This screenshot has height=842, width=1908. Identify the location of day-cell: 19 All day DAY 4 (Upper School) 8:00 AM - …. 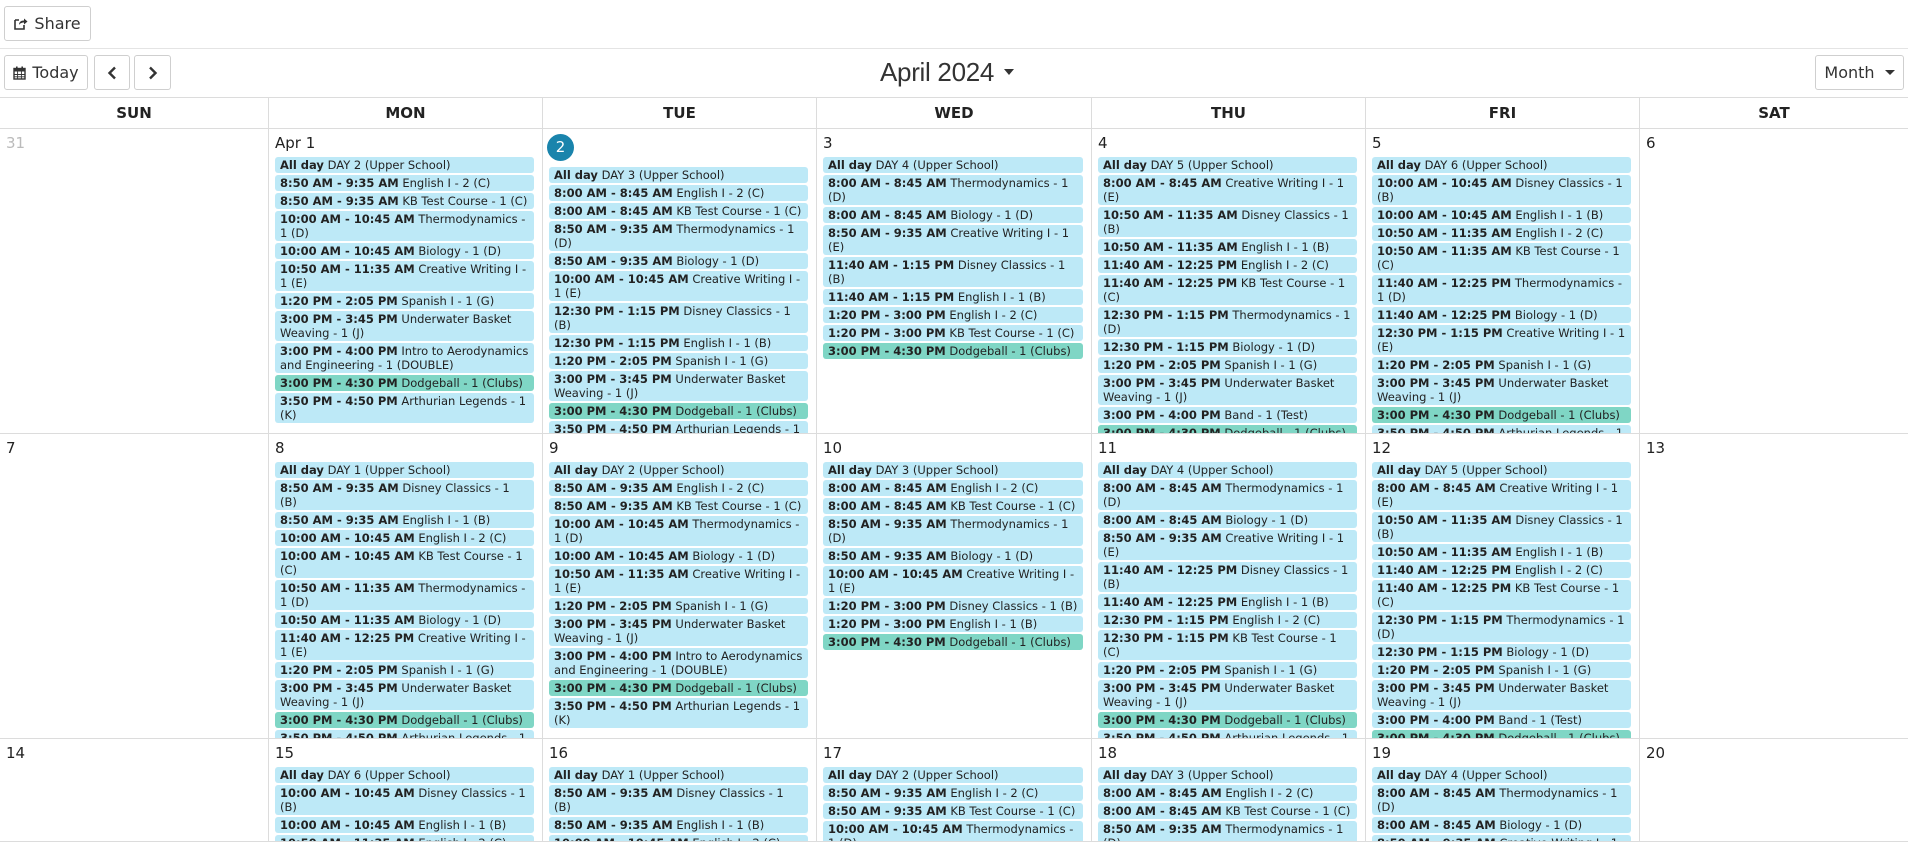
(1503, 790).